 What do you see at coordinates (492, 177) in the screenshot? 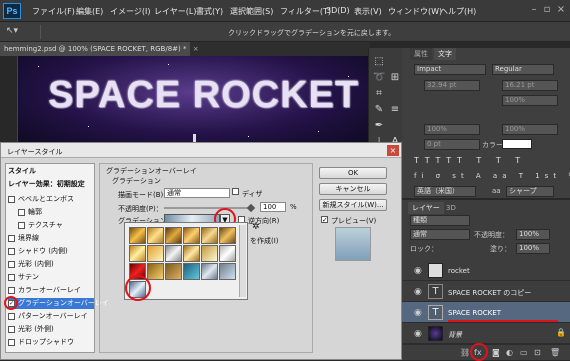
I see `opentype-buttons: fi σ st A aa T 1st ½` at bounding box center [492, 177].